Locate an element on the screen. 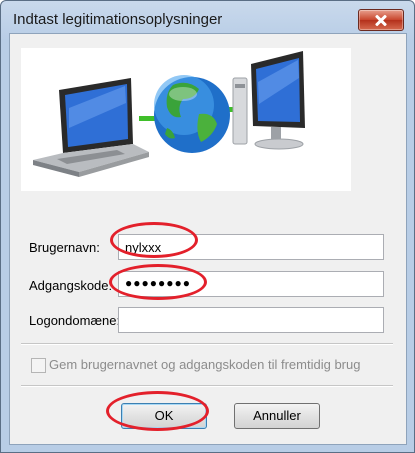 The height and width of the screenshot is (453, 415). annotation-ring-password is located at coordinates (158, 282).